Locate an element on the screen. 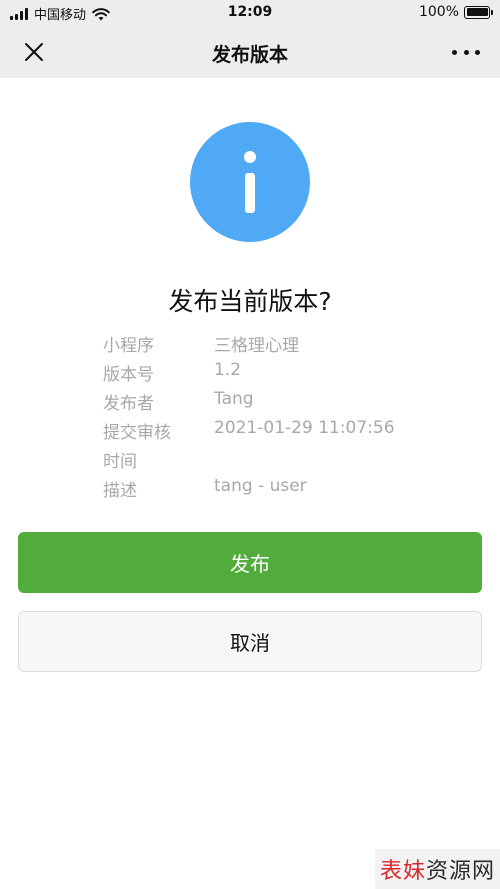 The width and height of the screenshot is (500, 889). cancel-button: 取消 is located at coordinates (250, 641).